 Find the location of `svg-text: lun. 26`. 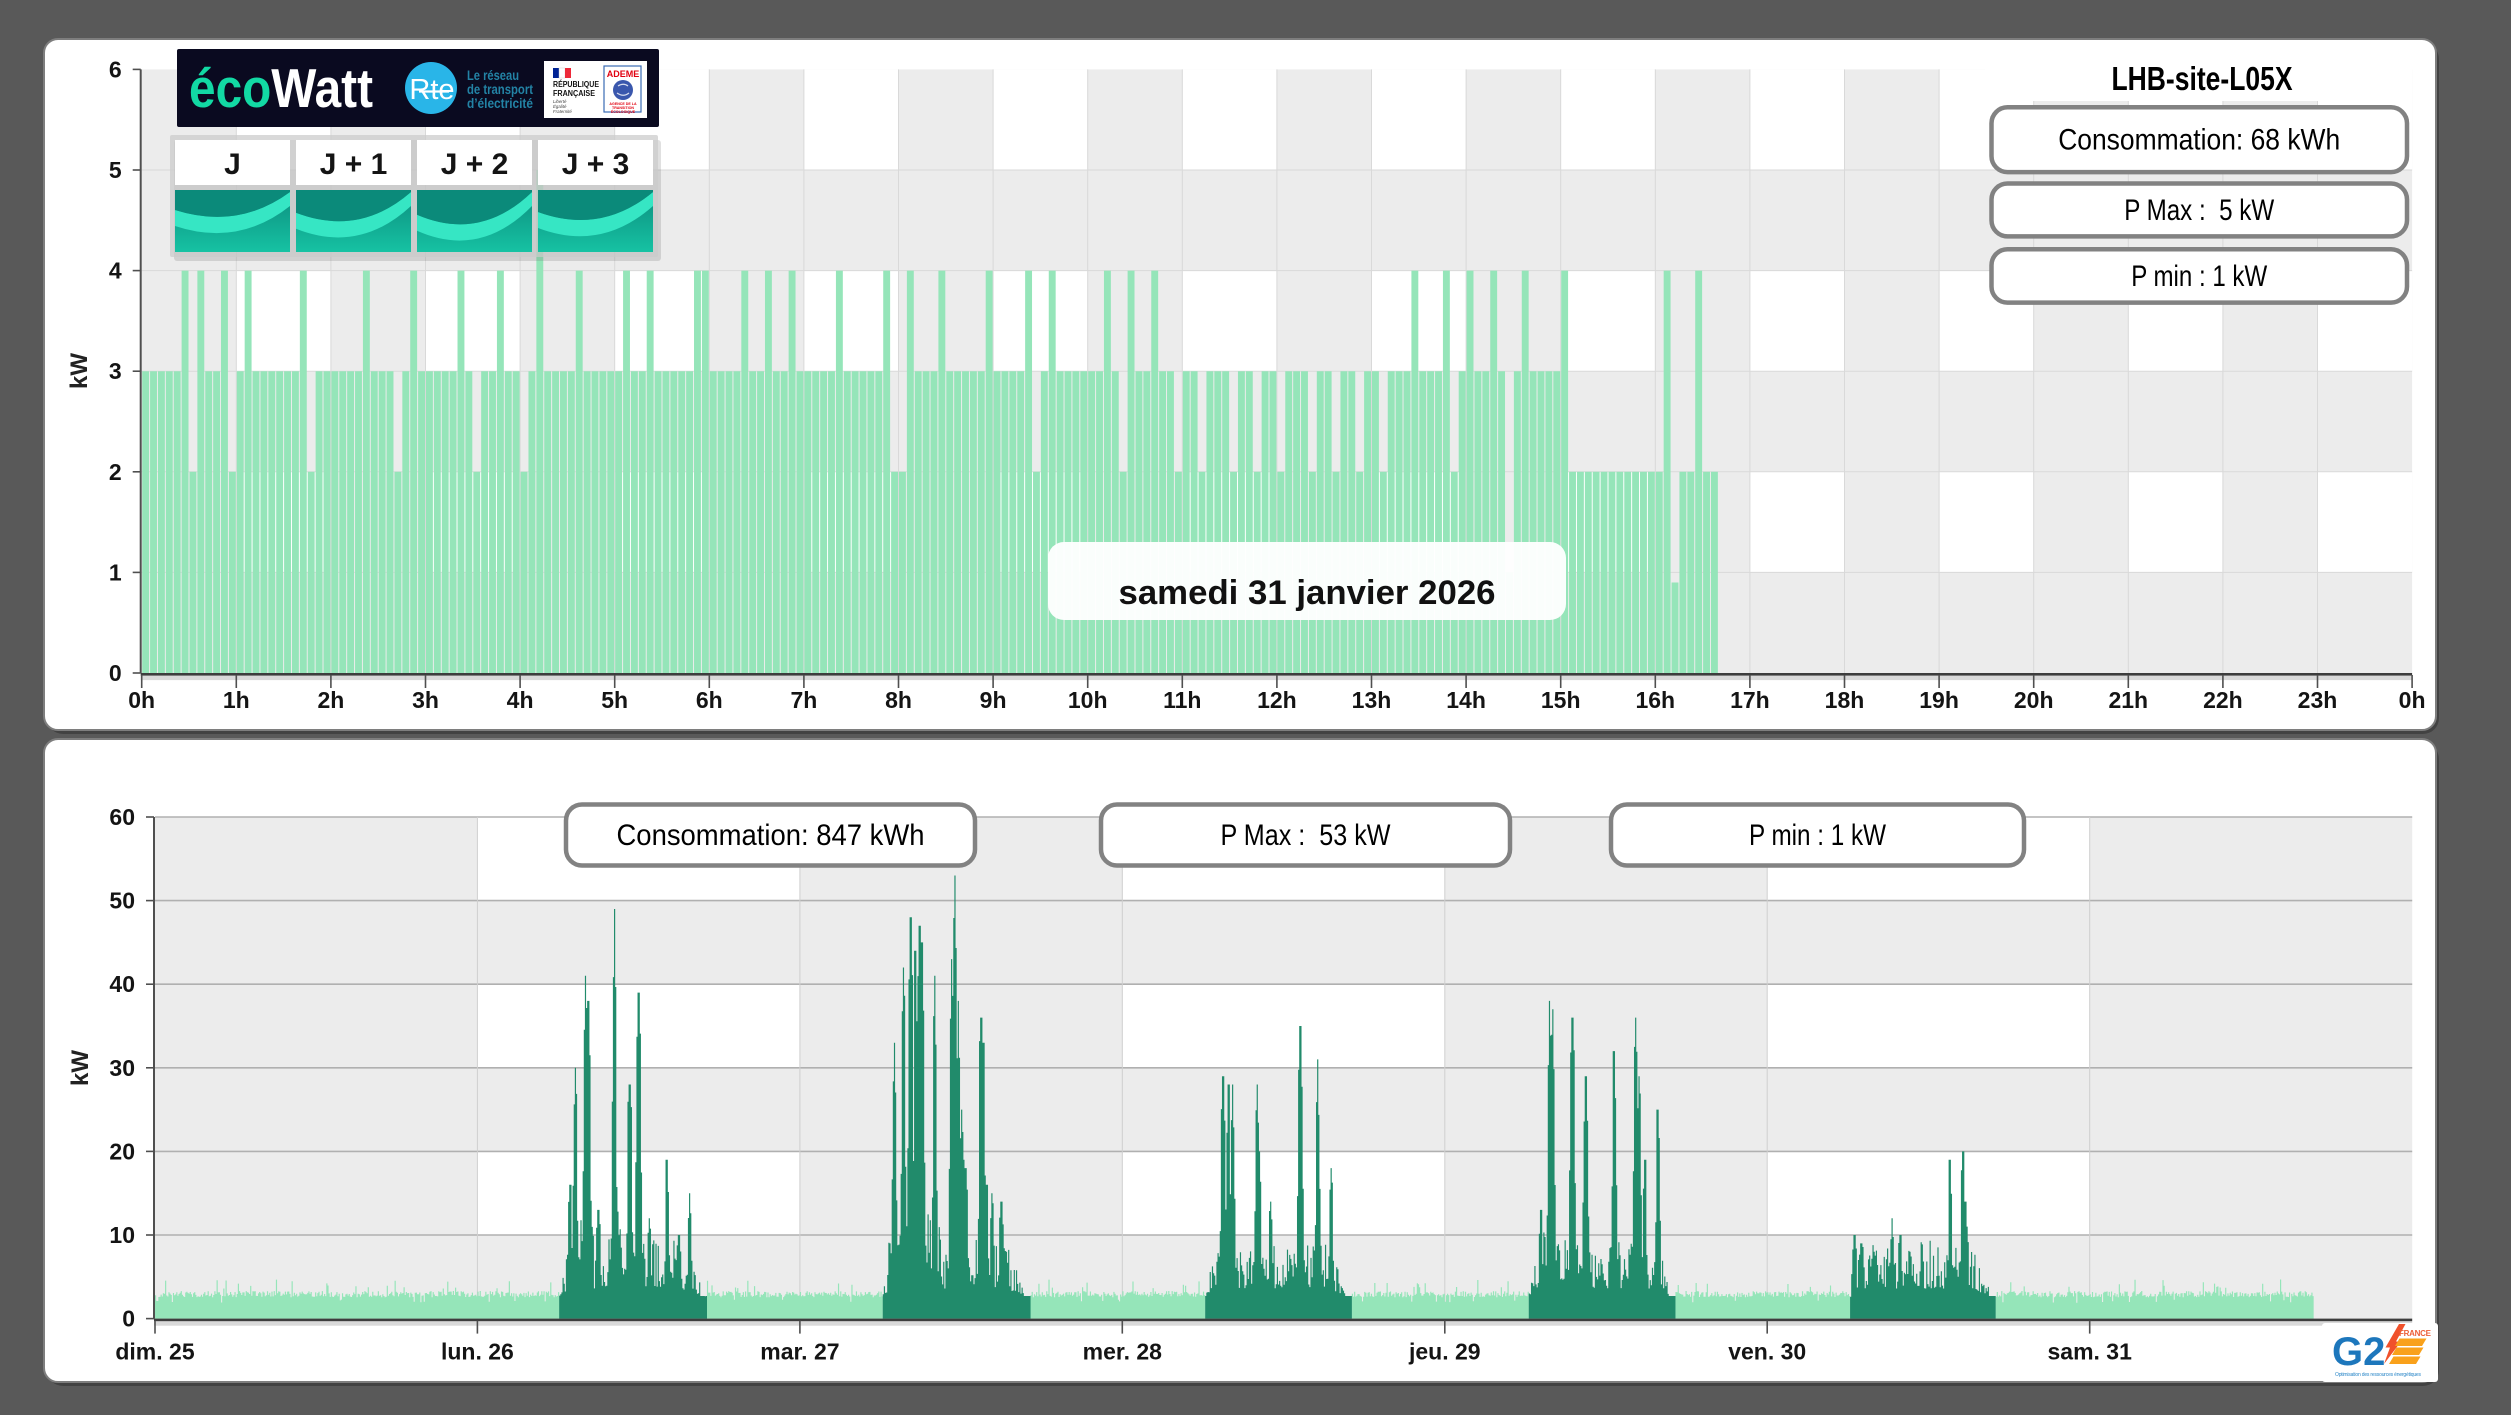

svg-text: lun. 26 is located at coordinates (477, 1352).